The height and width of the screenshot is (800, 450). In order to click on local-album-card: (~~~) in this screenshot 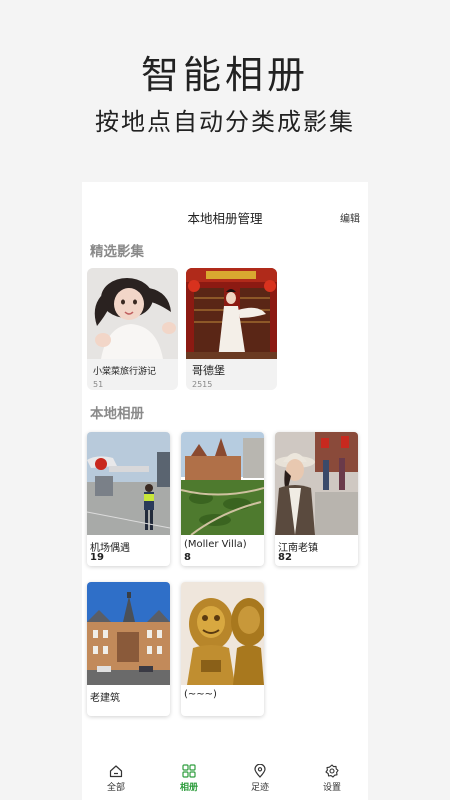, I will do `click(222, 649)`.